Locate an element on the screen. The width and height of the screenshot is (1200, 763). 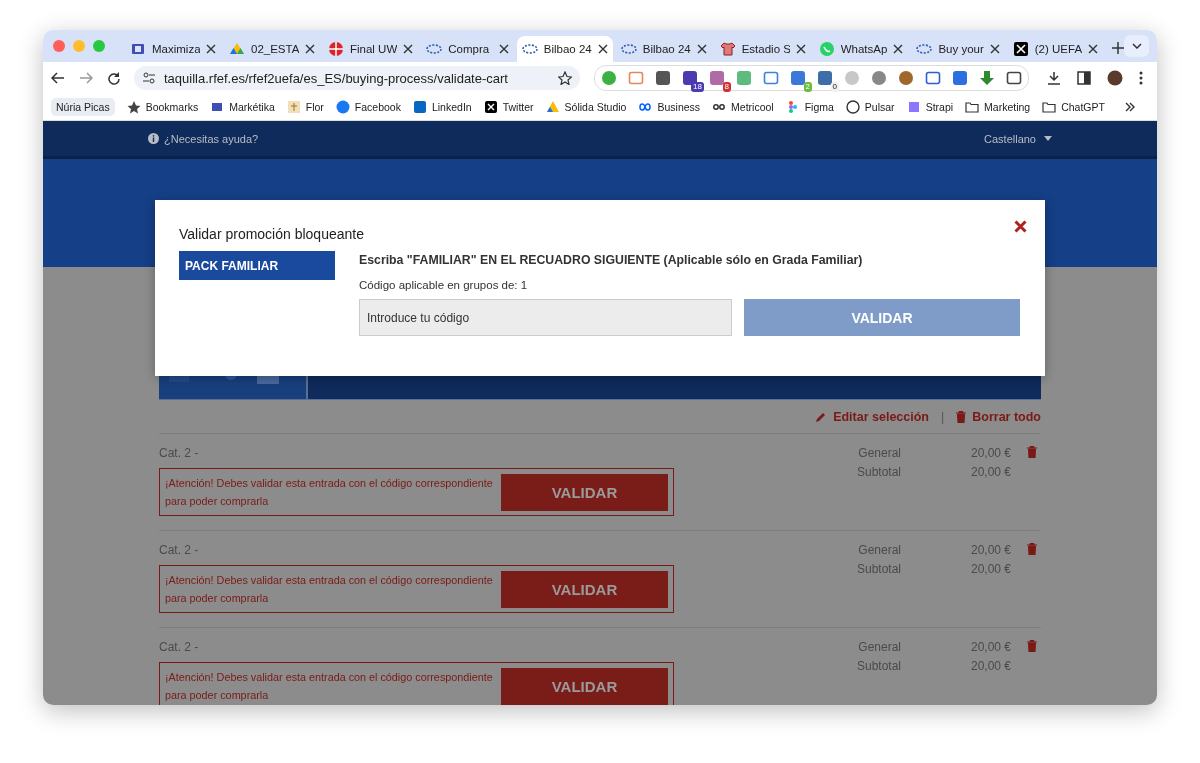
bookmark-link: ChatGPT is located at coordinates (1083, 107).